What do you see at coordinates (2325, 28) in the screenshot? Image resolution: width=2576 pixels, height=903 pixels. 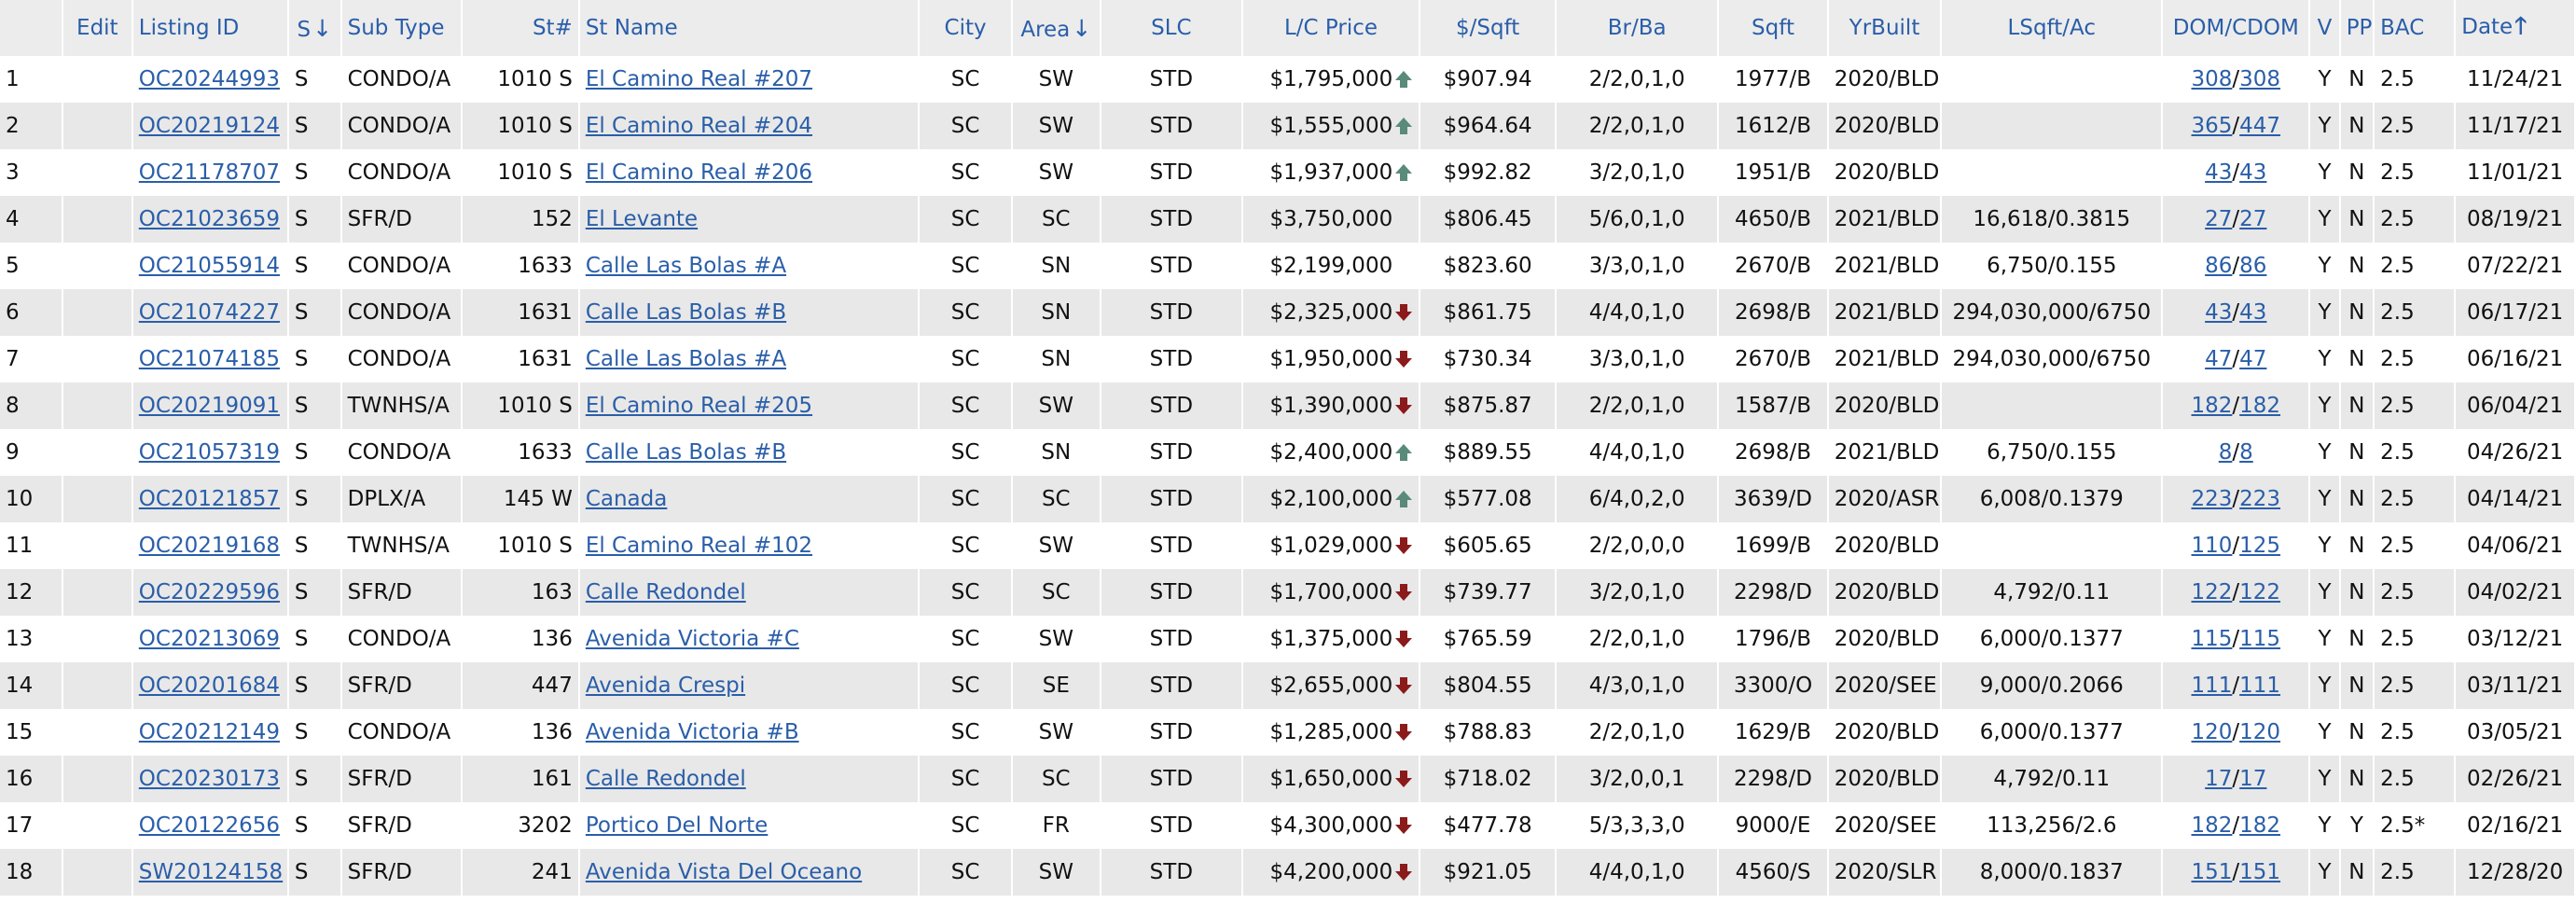 I see `col-v: V` at bounding box center [2325, 28].